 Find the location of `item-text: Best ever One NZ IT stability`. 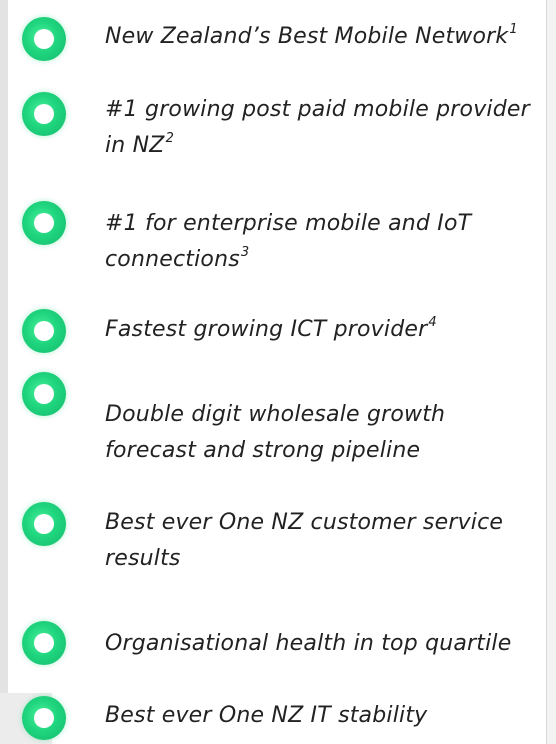

item-text: Best ever One NZ IT stability is located at coordinates (266, 715).